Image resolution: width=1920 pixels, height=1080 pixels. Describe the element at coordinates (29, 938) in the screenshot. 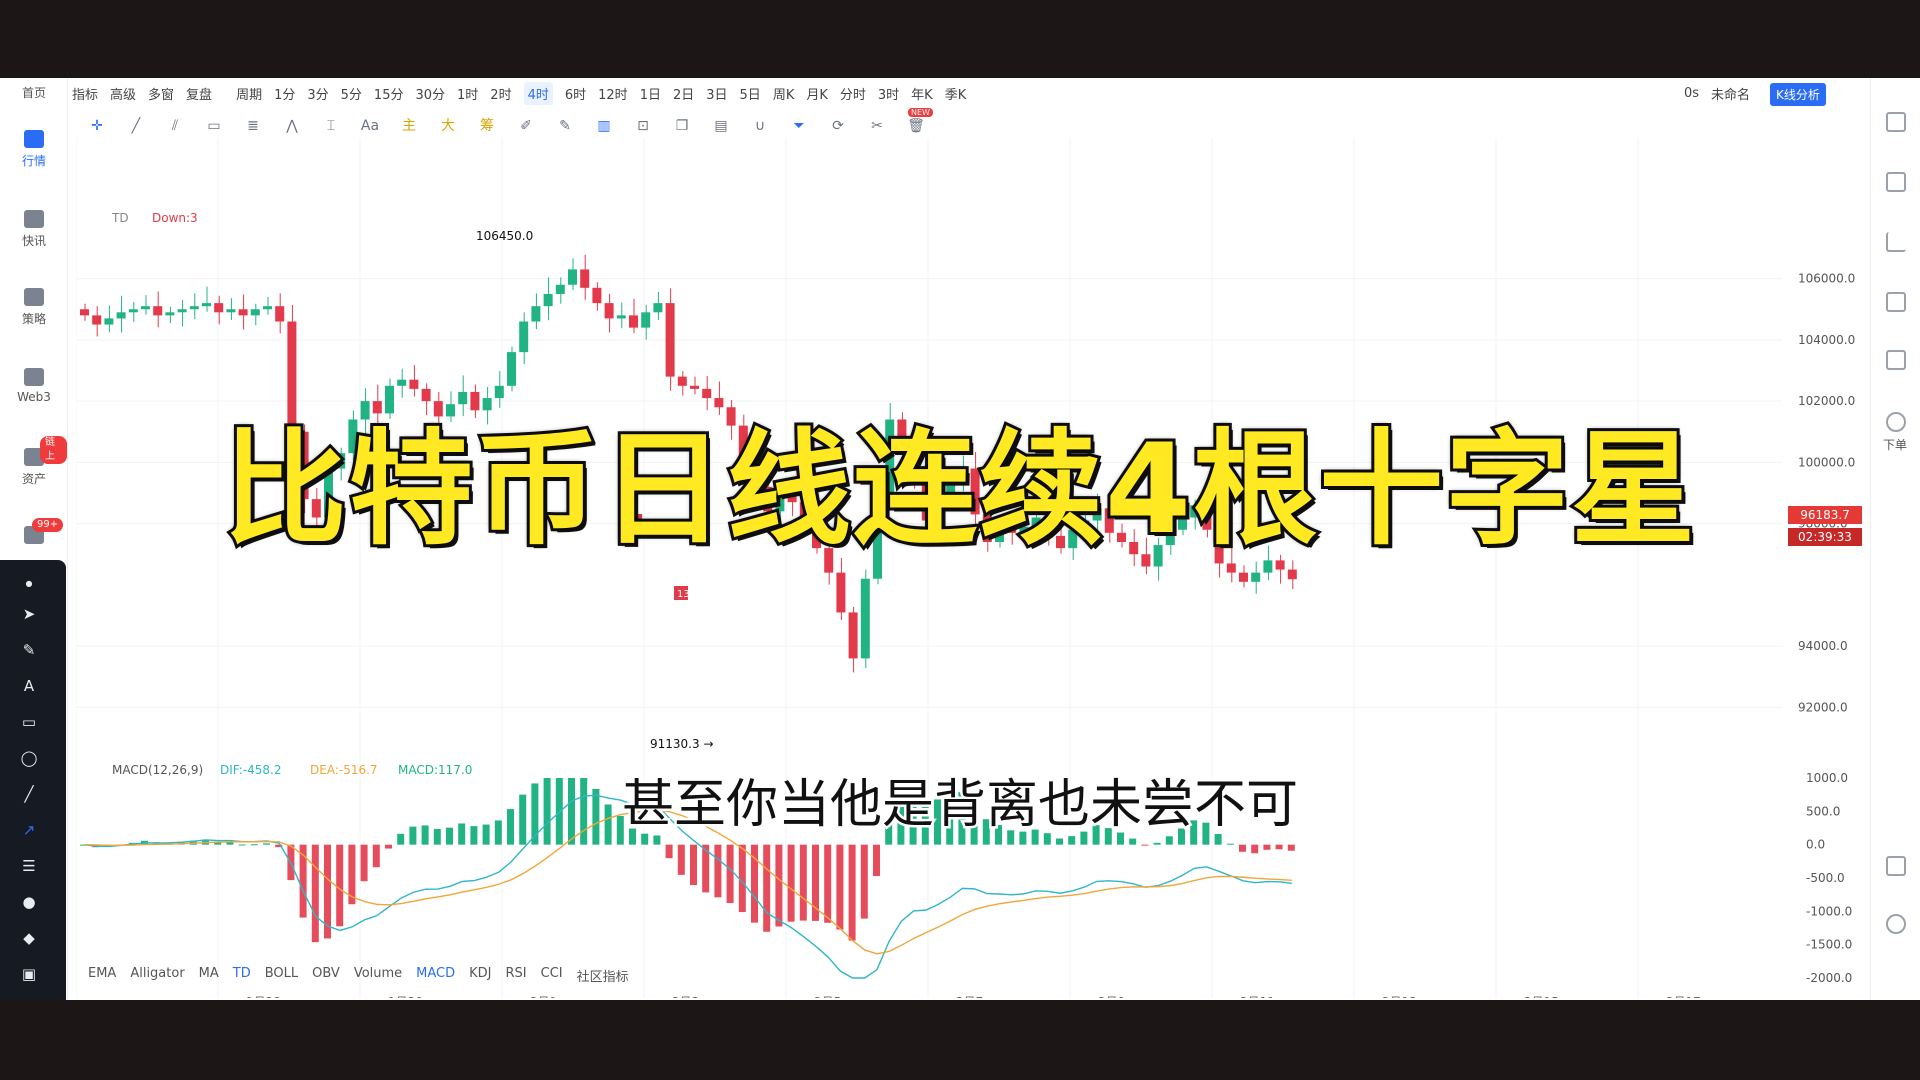

I see `eraser-icon: ◆` at that location.